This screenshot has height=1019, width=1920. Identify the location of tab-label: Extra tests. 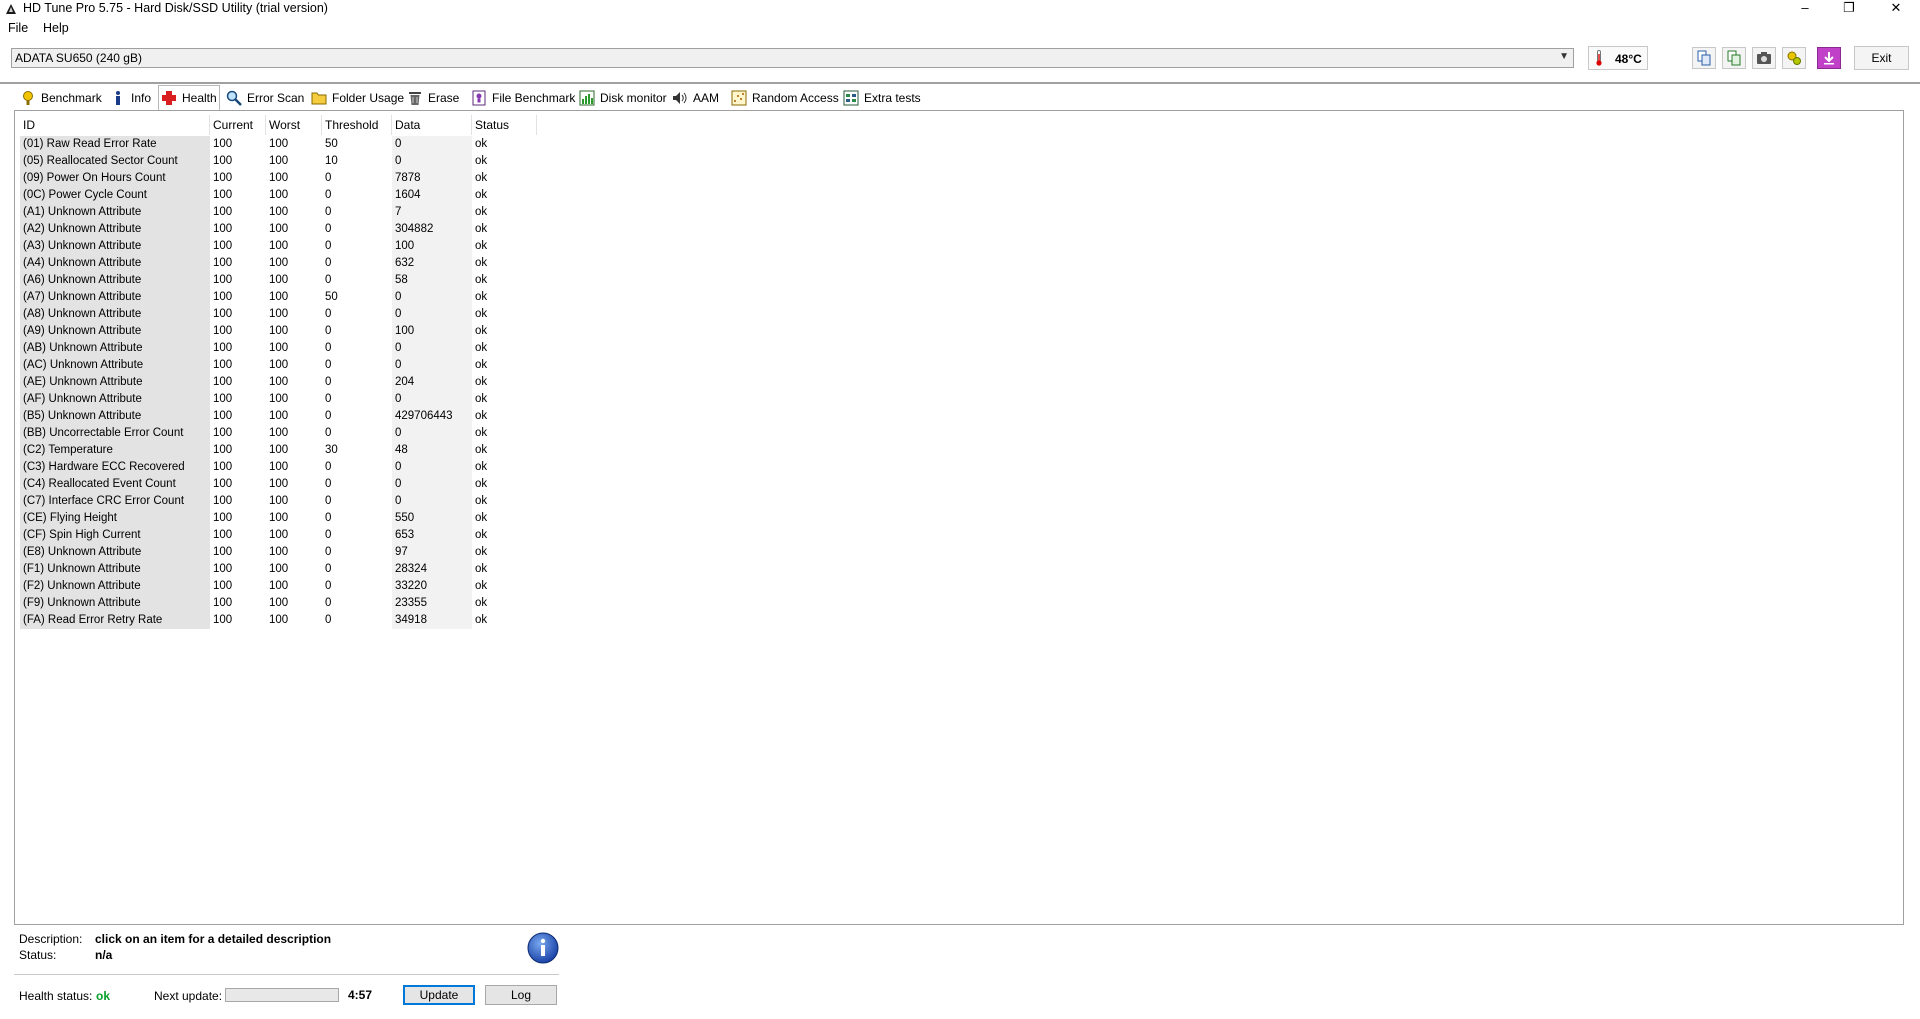
(892, 98).